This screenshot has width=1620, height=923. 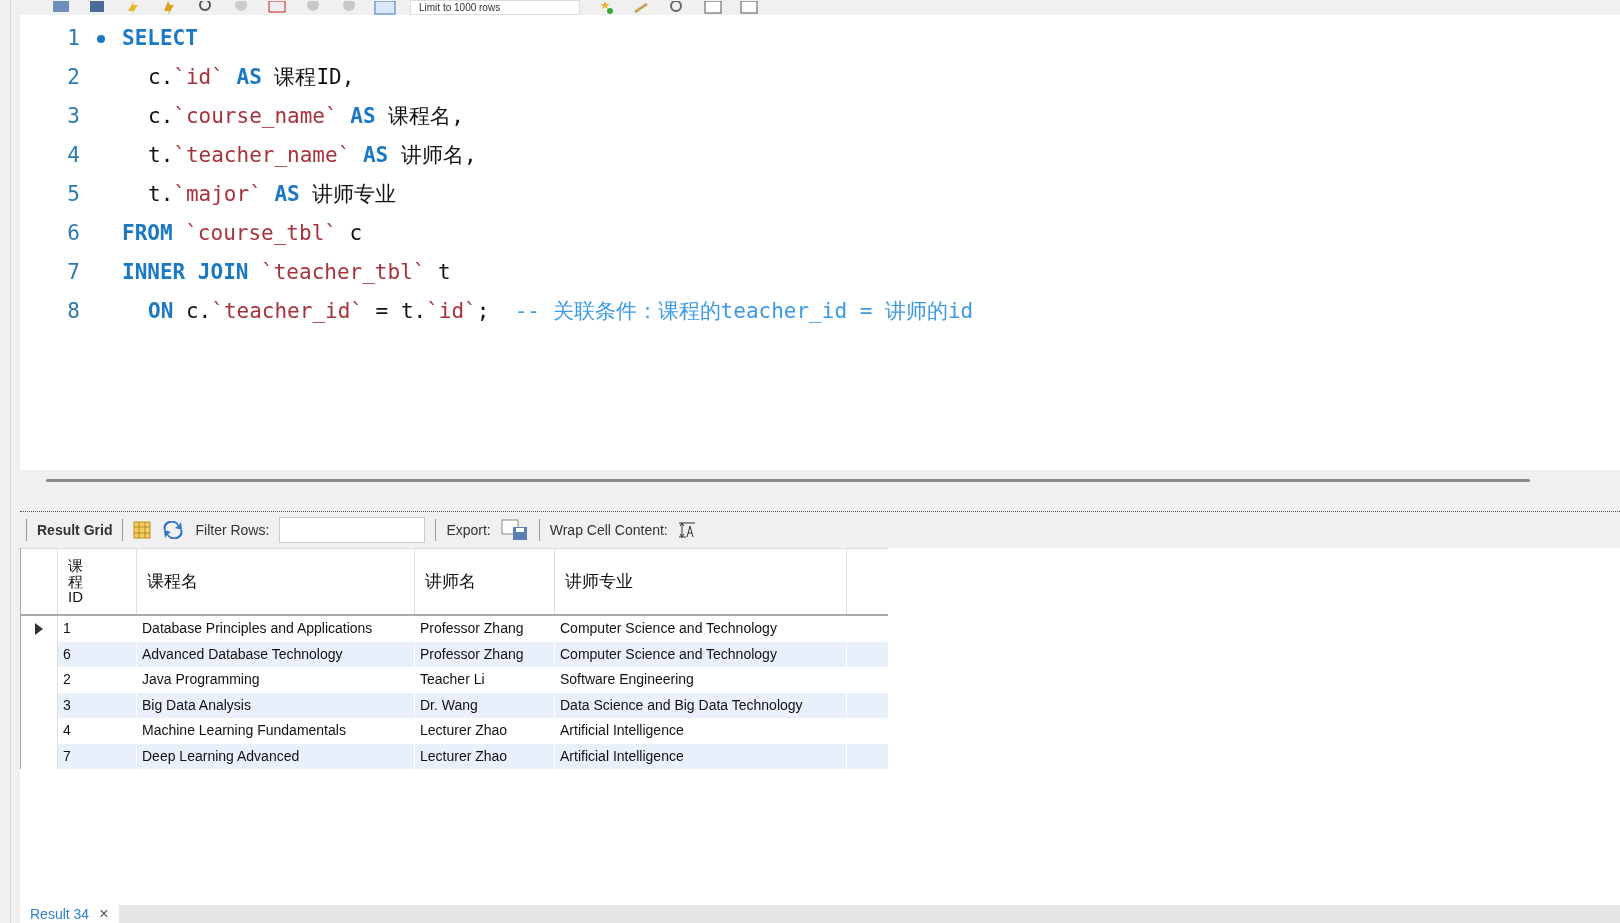 What do you see at coordinates (67, 629) in the screenshot?
I see `table-cell-text: 1` at bounding box center [67, 629].